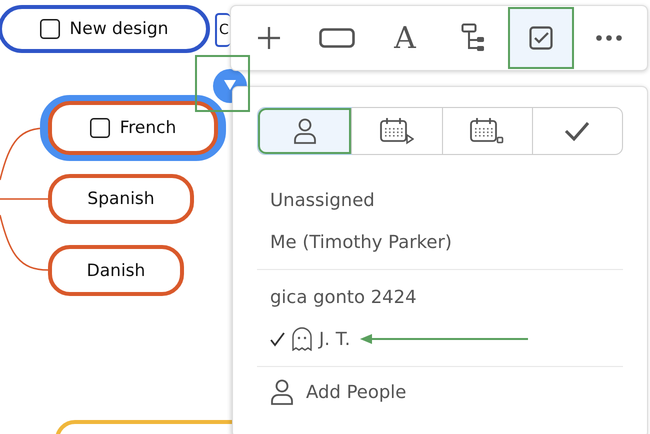  Describe the element at coordinates (473, 38) in the screenshot. I see `tree-icon` at that location.